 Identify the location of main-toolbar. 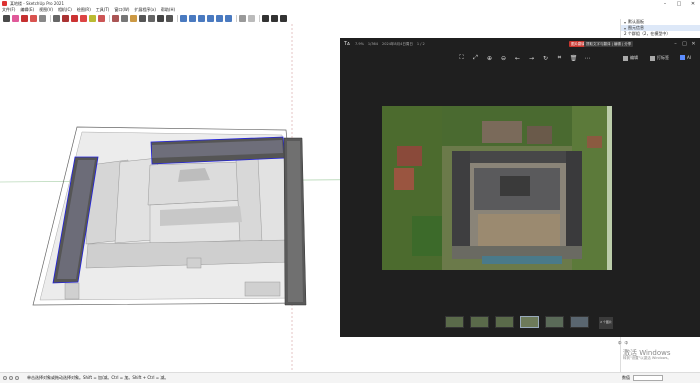
(310, 18).